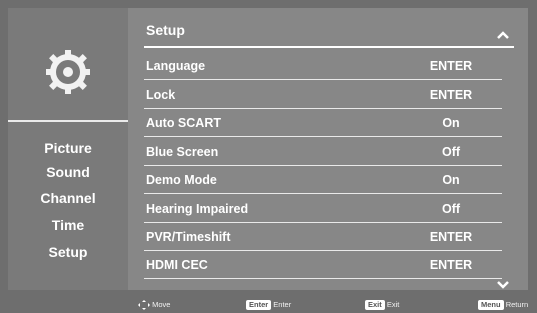  Describe the element at coordinates (68, 198) in the screenshot. I see `sidebar-item-channel: Channel` at that location.